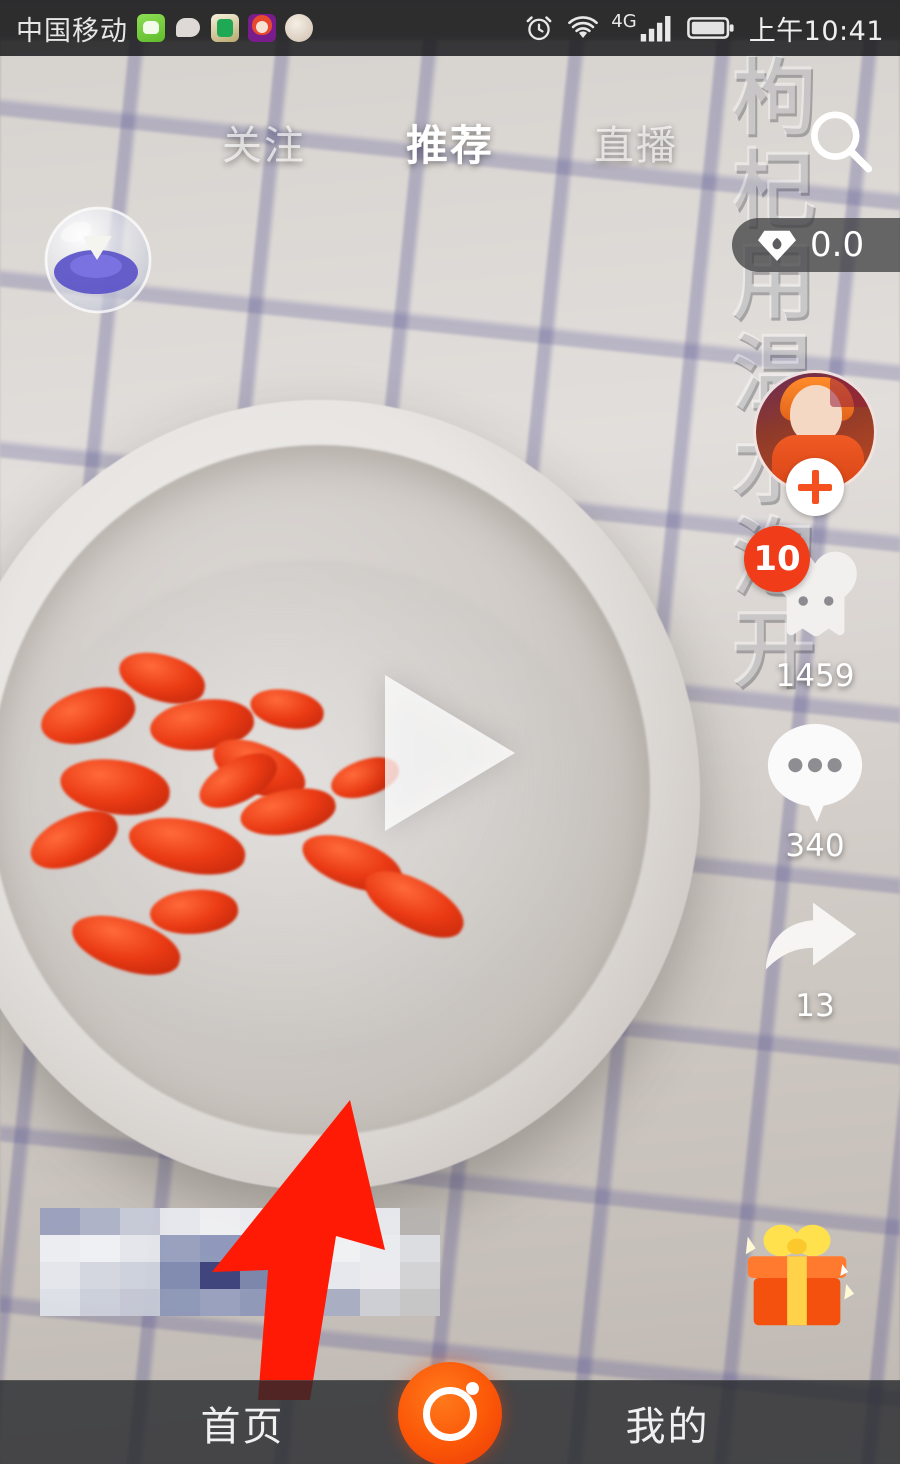 This screenshot has height=1464, width=900. I want to click on like-button: 10 1459, so click(812, 610).